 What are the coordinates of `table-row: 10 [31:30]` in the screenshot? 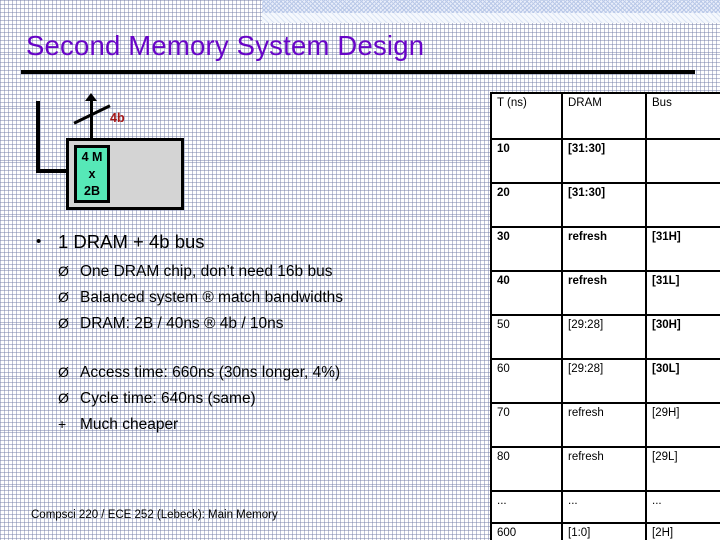 It's located at (605, 161).